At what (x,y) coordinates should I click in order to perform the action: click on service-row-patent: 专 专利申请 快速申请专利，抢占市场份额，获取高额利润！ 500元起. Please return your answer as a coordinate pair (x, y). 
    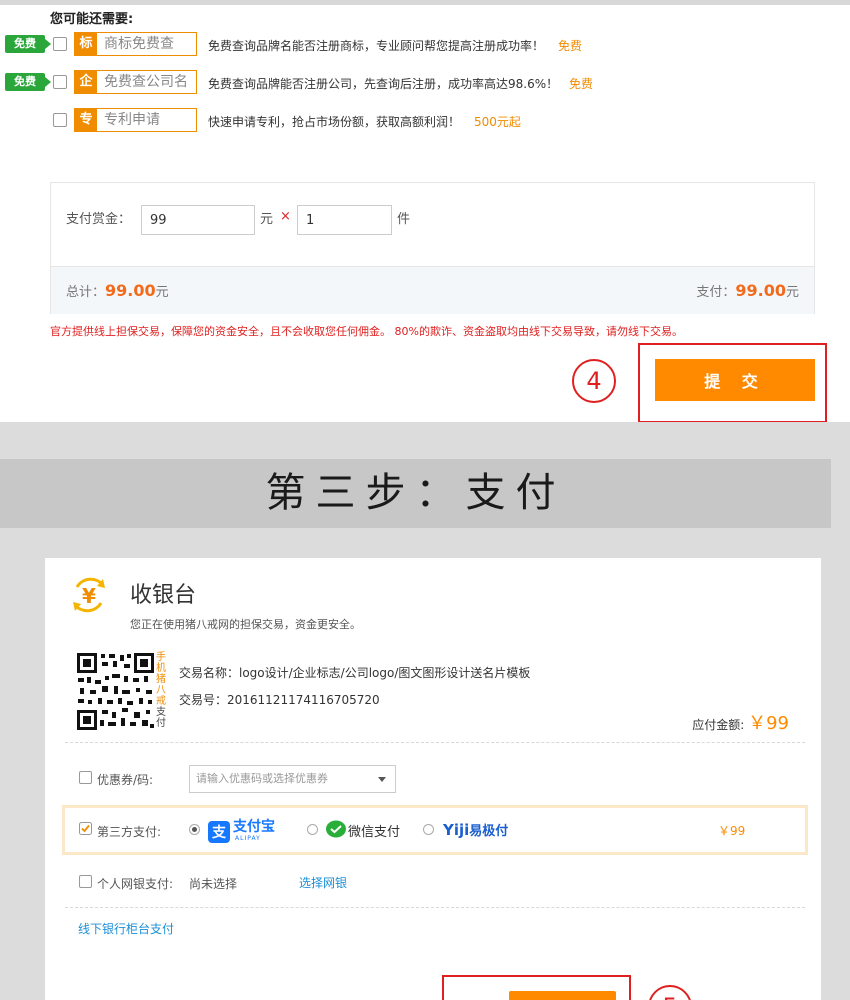
    Looking at the image, I should click on (425, 120).